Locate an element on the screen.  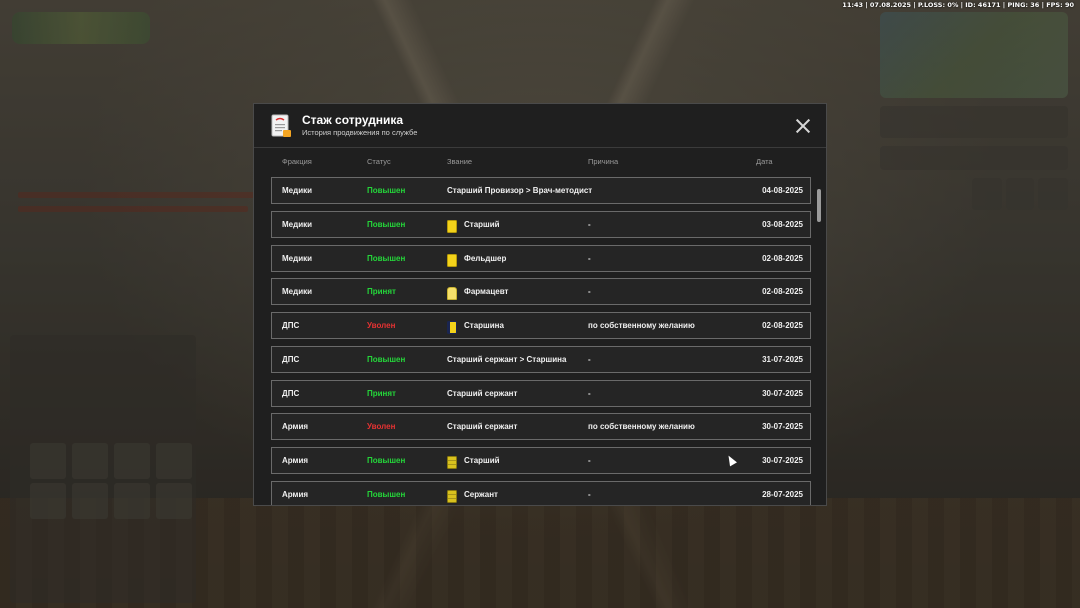
column-rank: Звание is located at coordinates (460, 161).